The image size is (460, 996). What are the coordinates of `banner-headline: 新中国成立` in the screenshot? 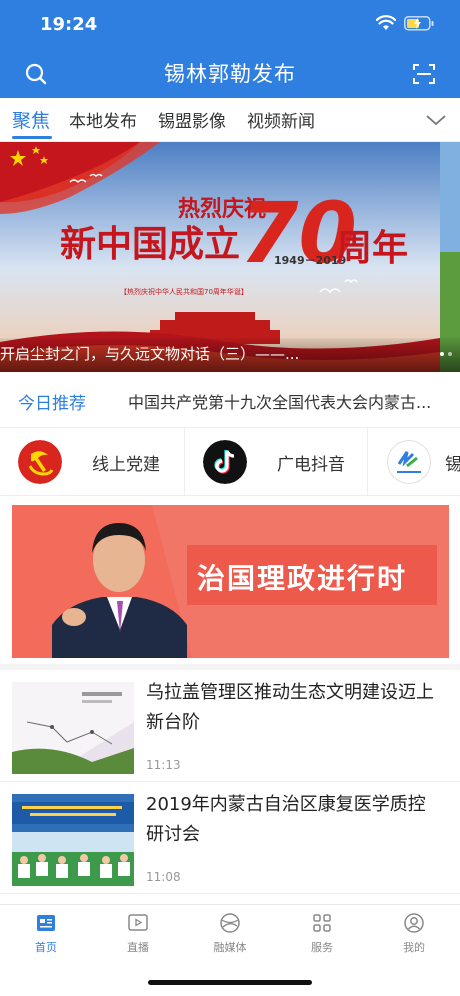 It's located at (150, 244).